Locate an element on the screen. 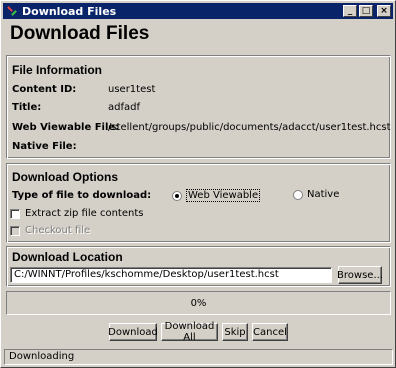 Image resolution: width=396 pixels, height=368 pixels. progress-percent: 0% is located at coordinates (198, 303).